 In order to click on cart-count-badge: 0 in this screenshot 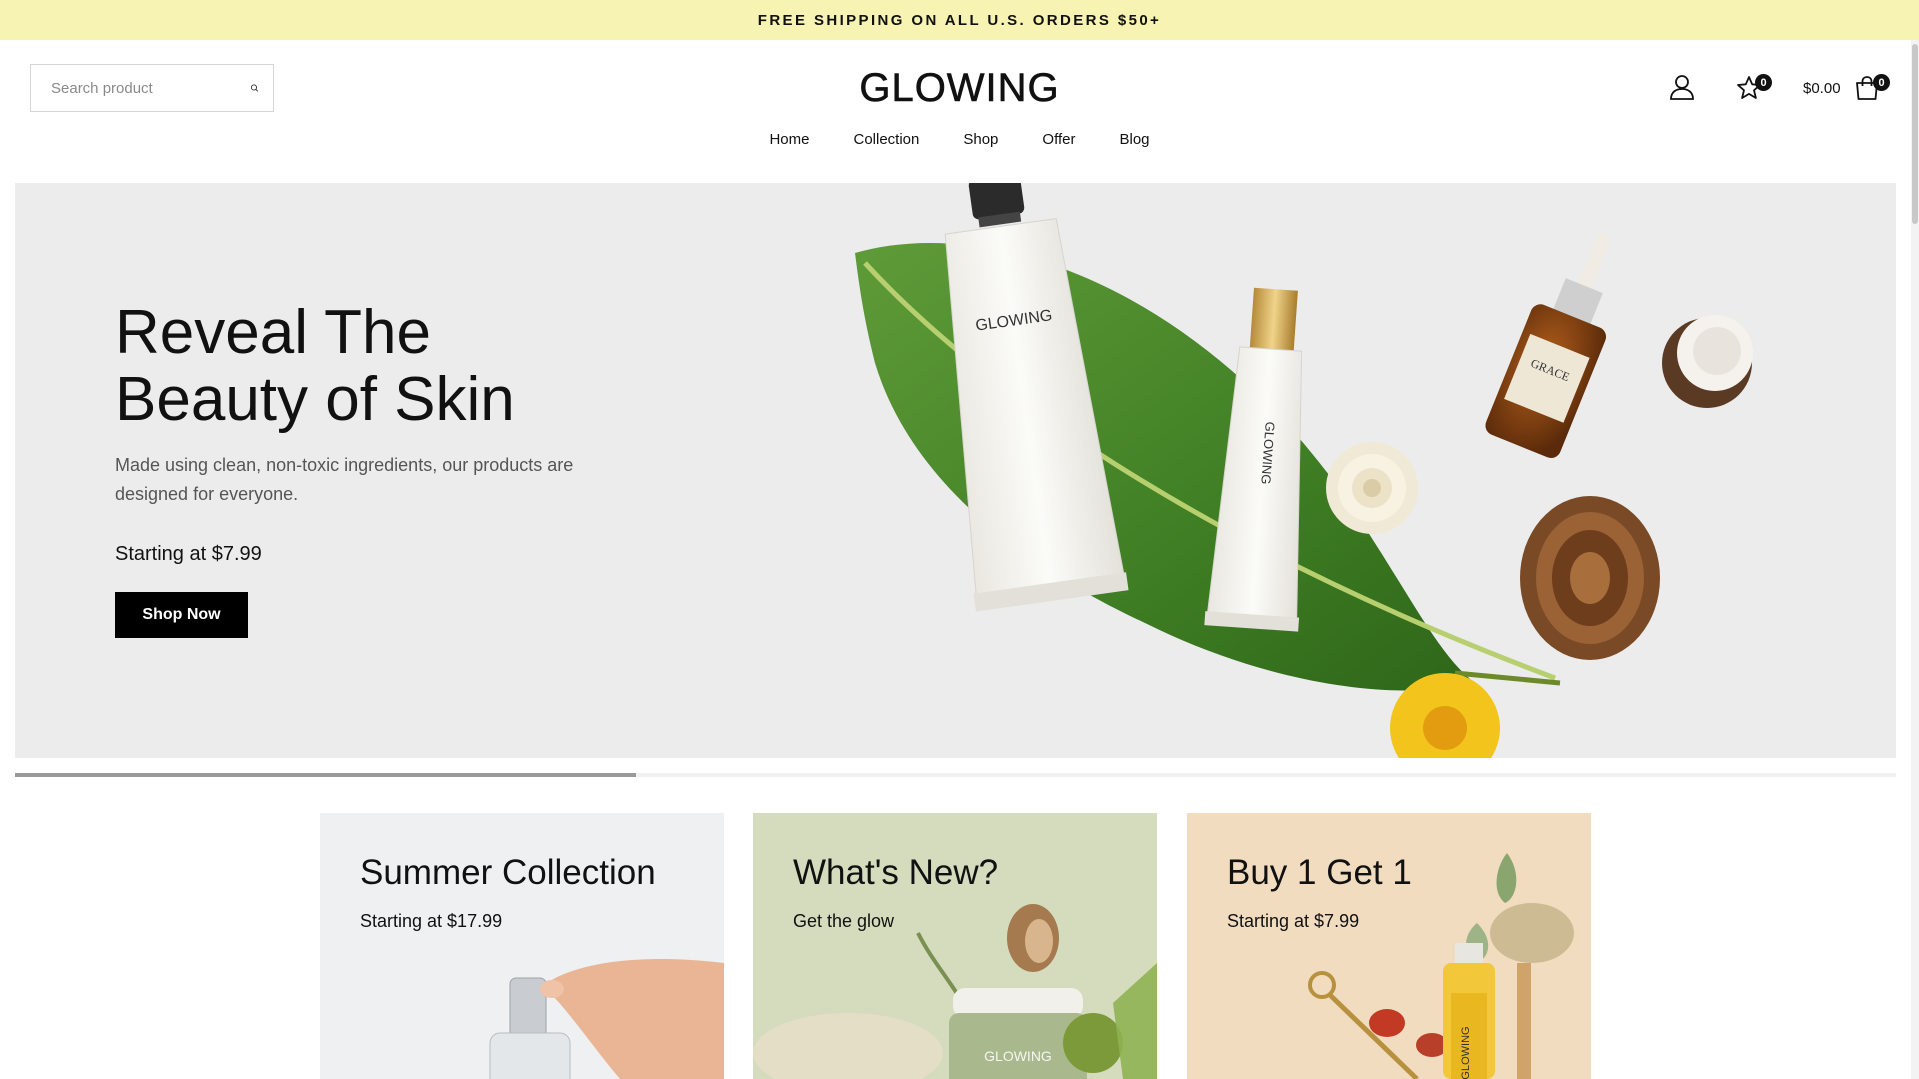, I will do `click(1881, 82)`.